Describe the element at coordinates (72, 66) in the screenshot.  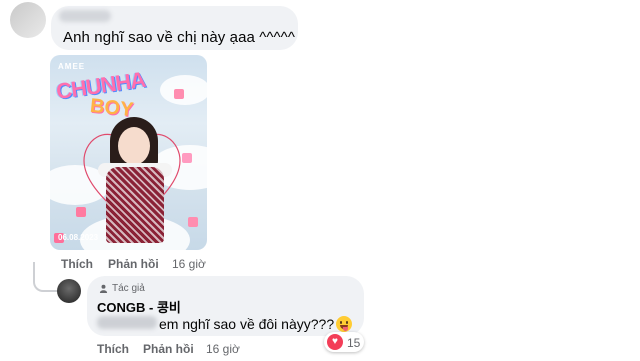
I see `poster-brand: AMEE` at that location.